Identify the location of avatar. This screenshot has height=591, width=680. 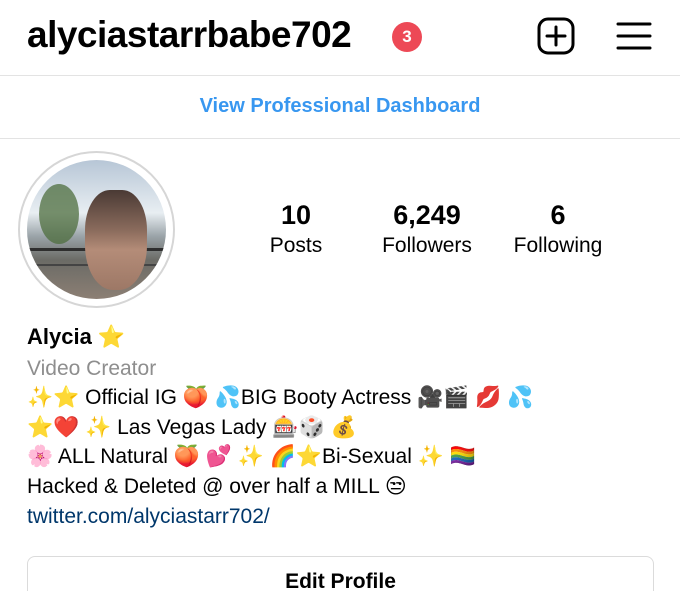
(96, 229).